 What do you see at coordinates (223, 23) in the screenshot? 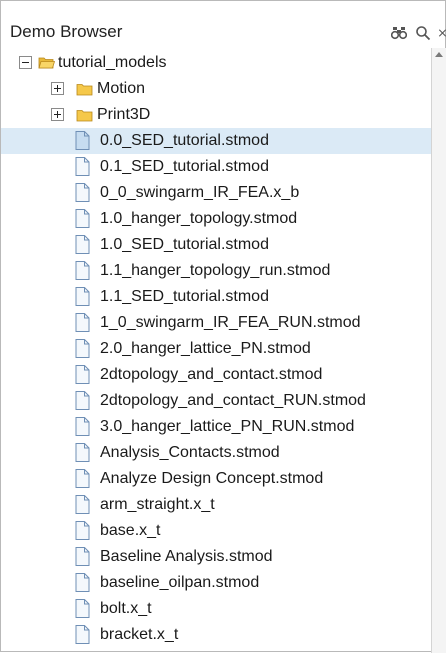
I see `panel-titlebar: Demo Browser` at bounding box center [223, 23].